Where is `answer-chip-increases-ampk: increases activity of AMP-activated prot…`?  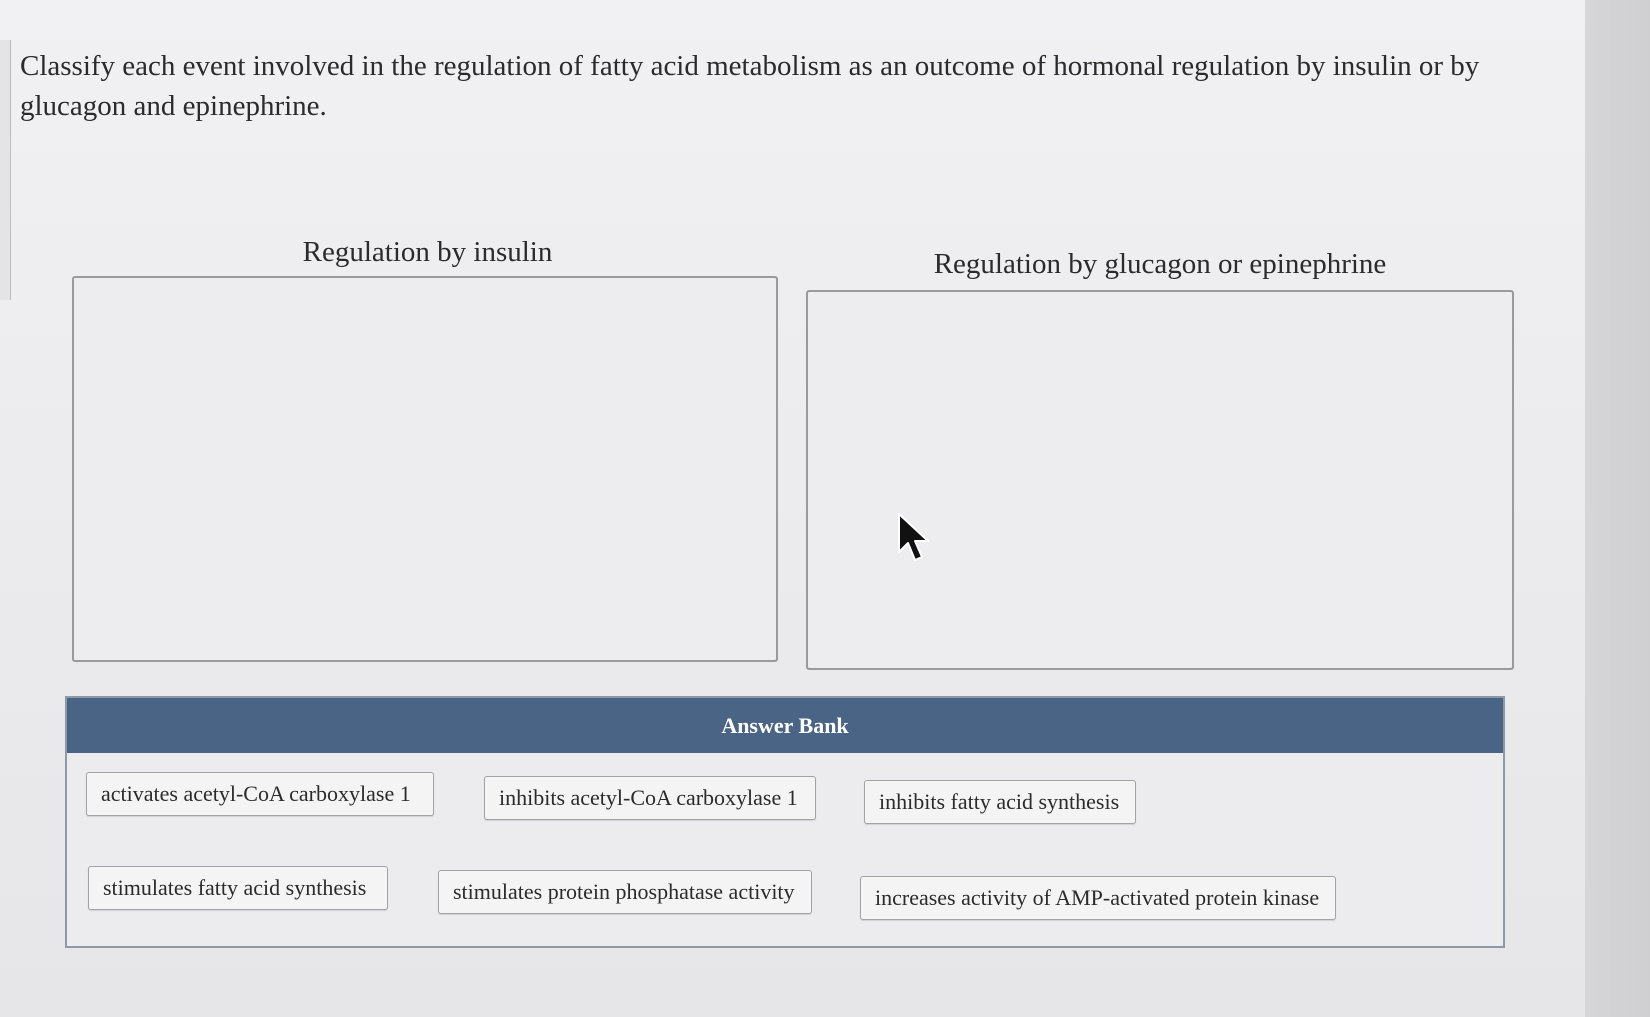 answer-chip-increases-ampk: increases activity of AMP-activated prot… is located at coordinates (1098, 898).